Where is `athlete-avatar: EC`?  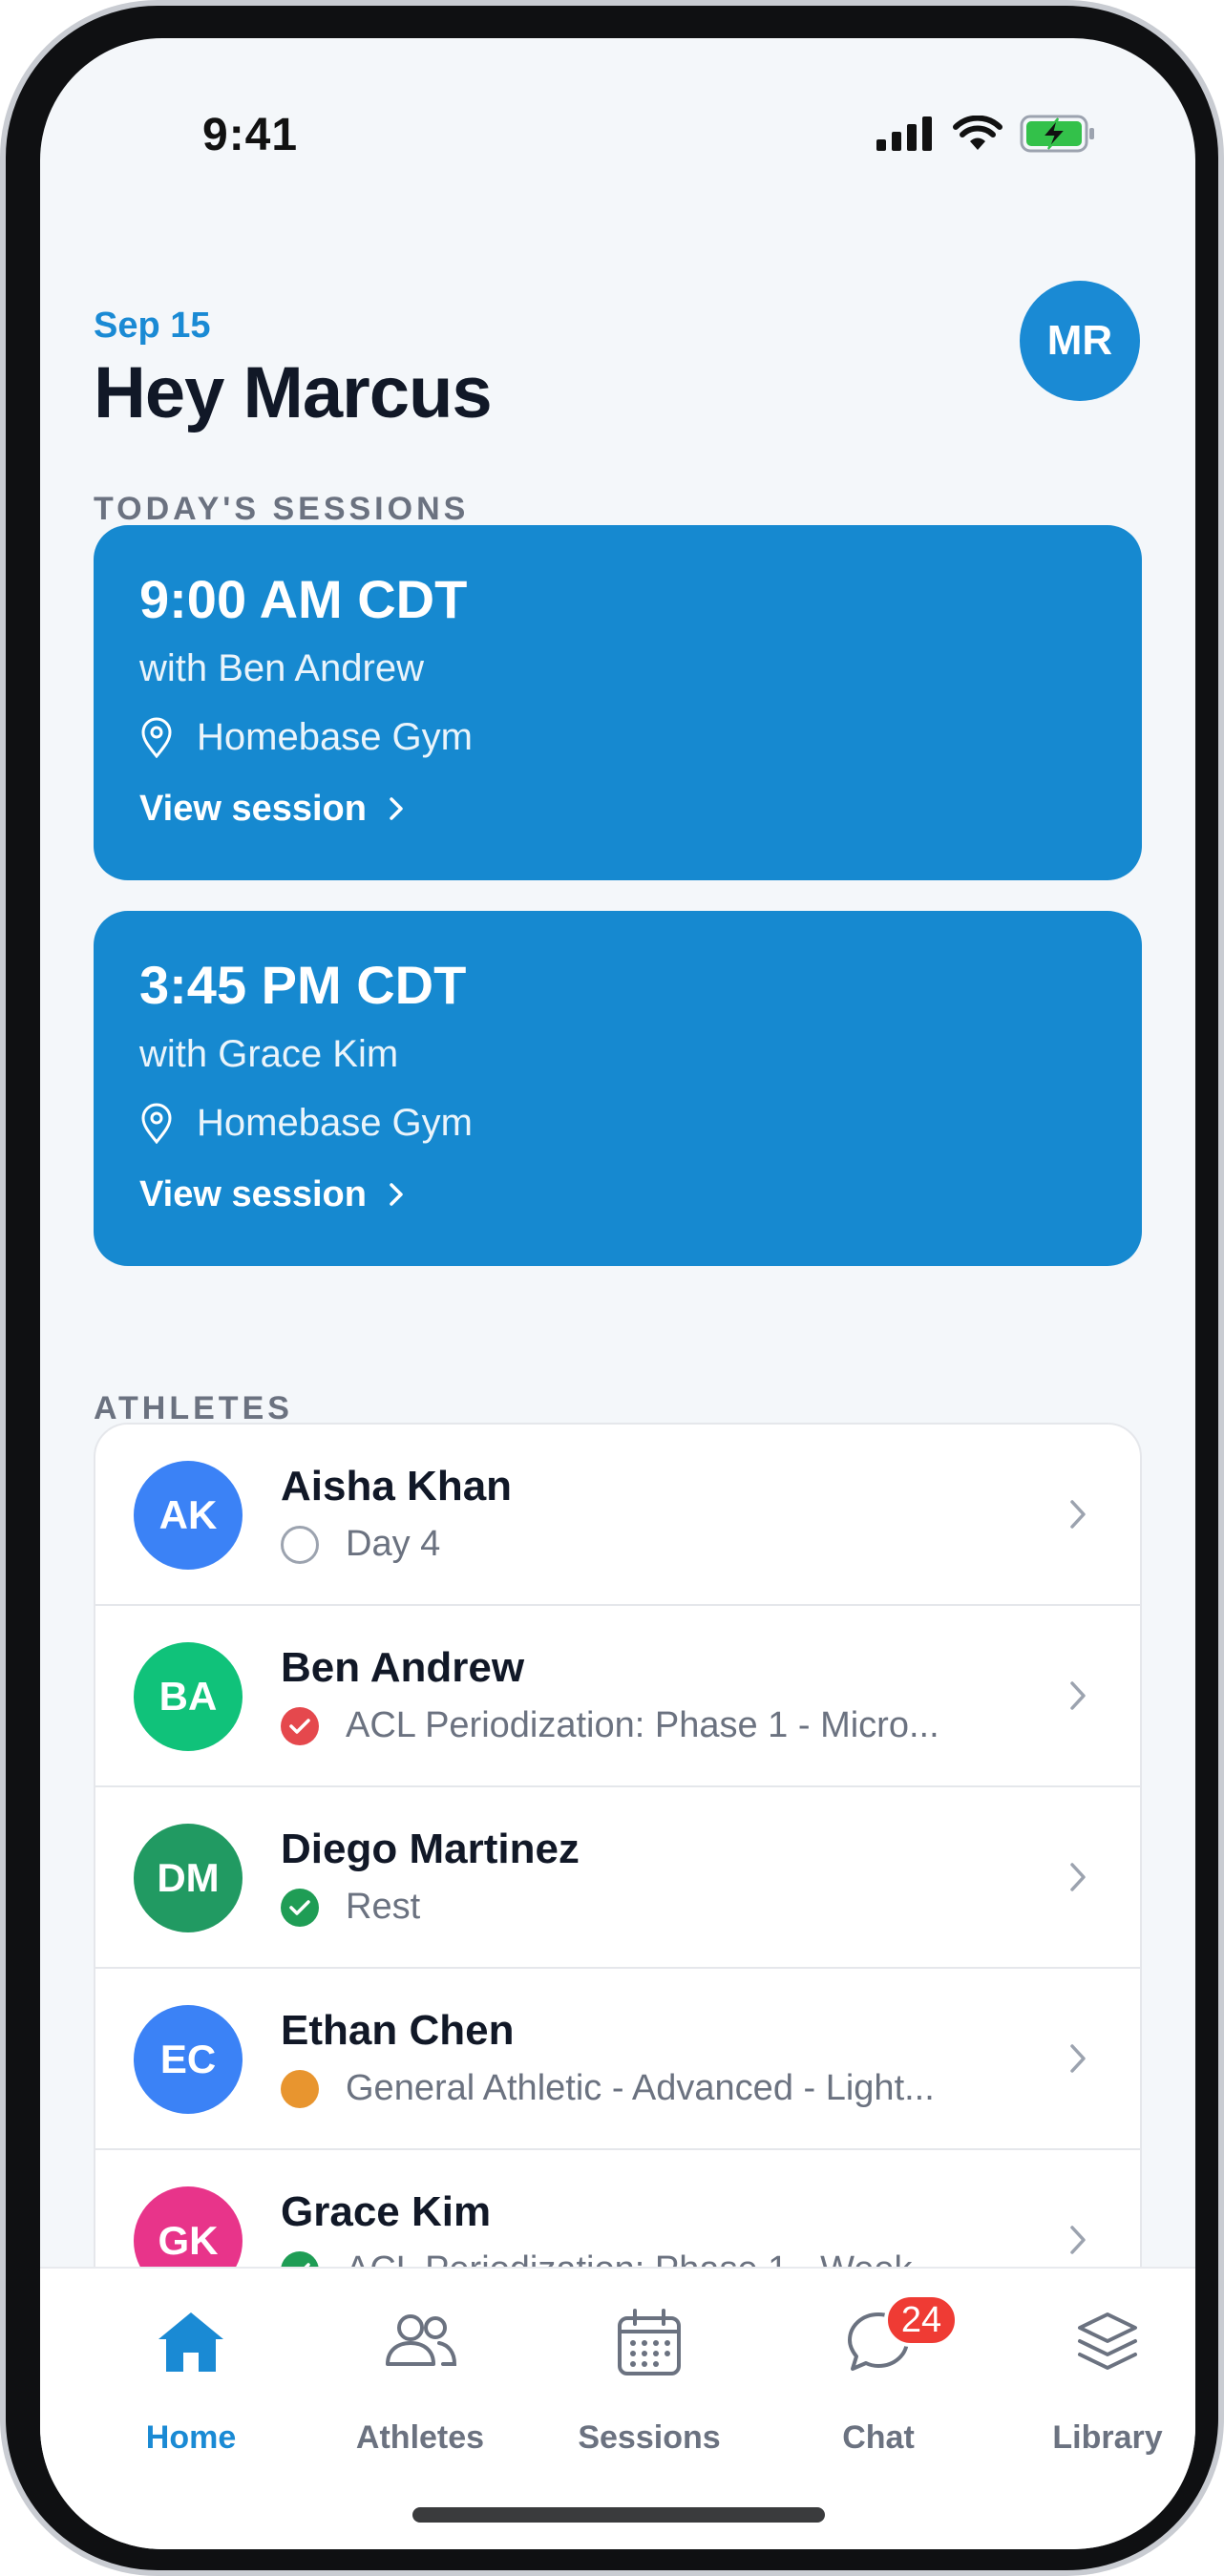
athlete-avatar: EC is located at coordinates (189, 2059).